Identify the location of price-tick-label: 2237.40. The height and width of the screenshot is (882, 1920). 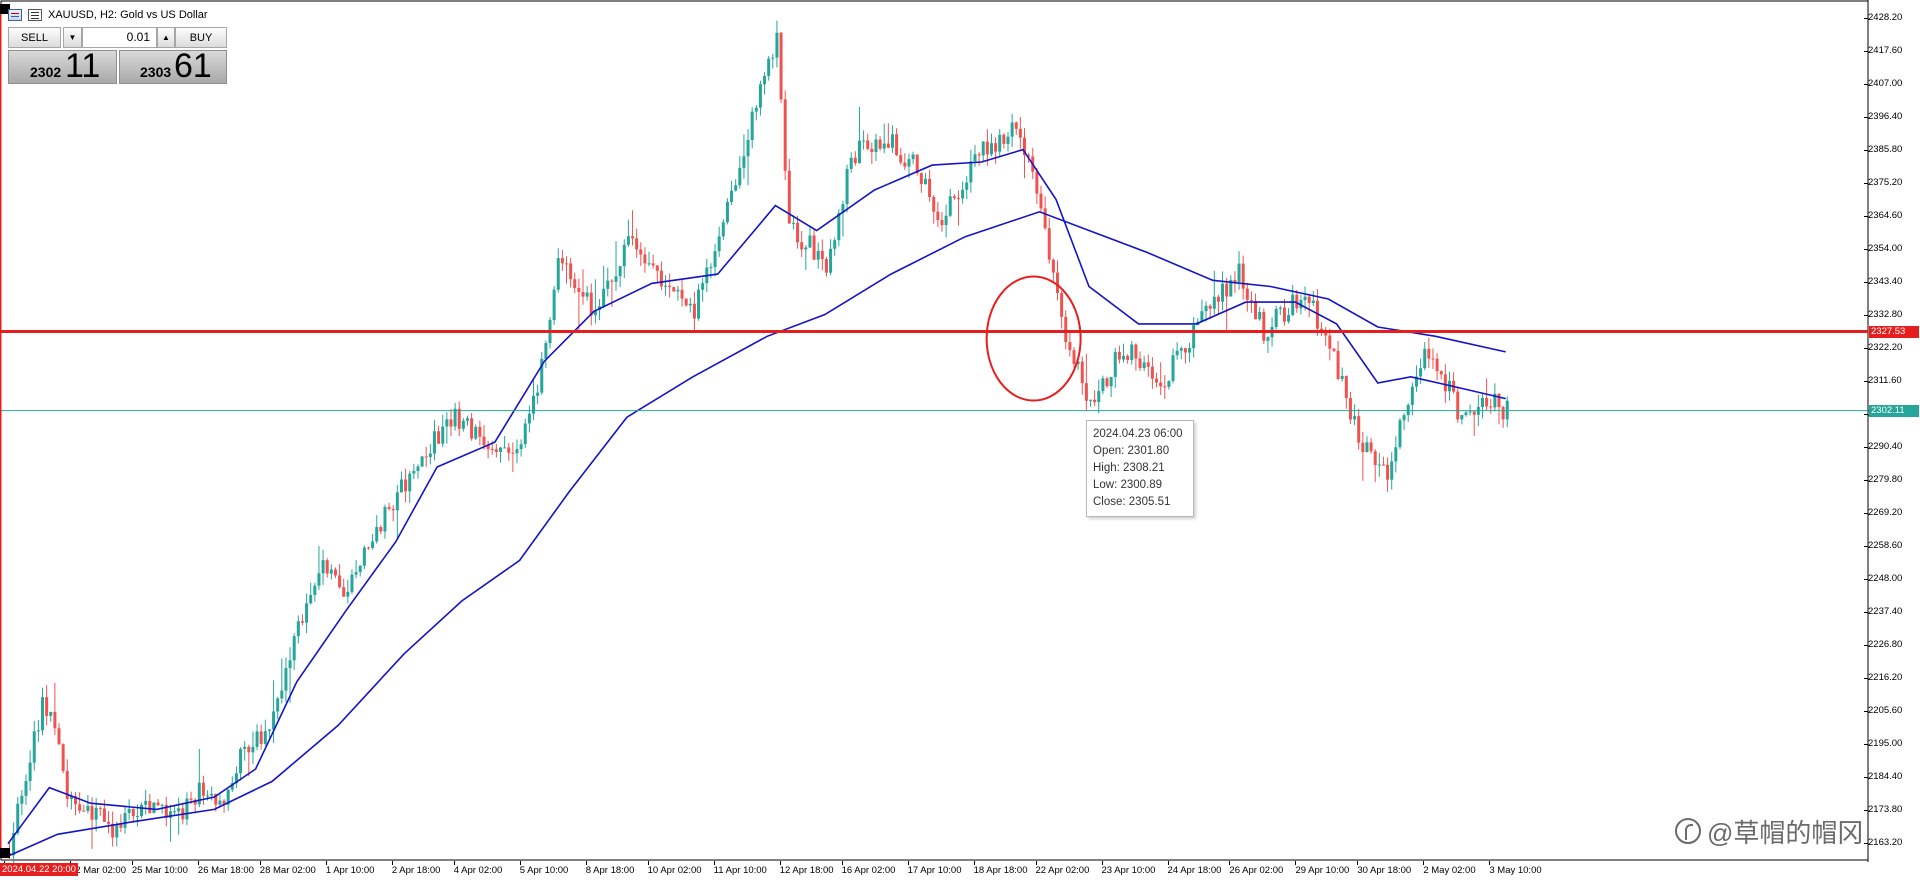
(1883, 612).